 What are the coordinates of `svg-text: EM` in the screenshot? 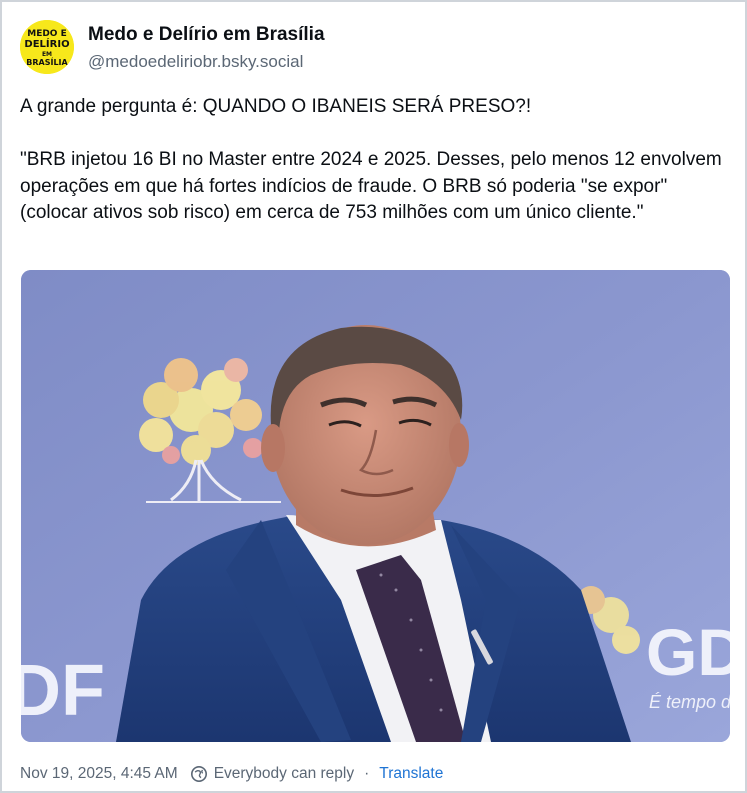 It's located at (47, 54).